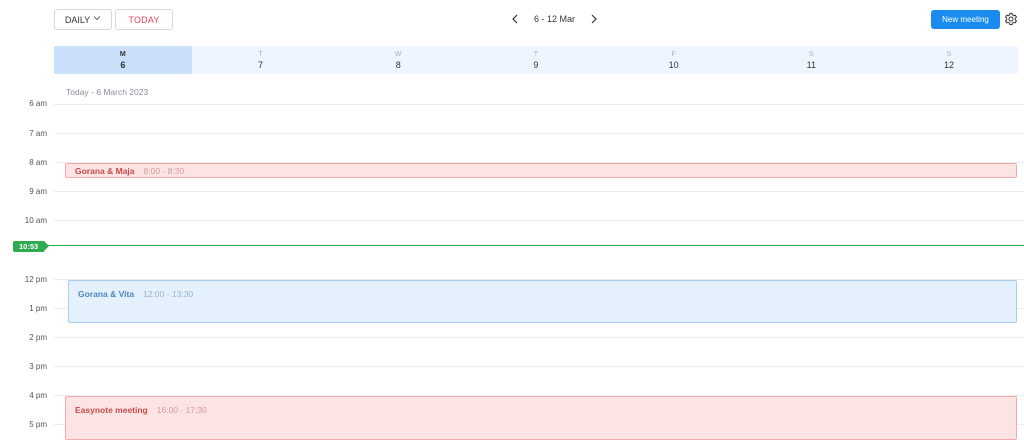  What do you see at coordinates (1011, 19) in the screenshot?
I see `gear-icon` at bounding box center [1011, 19].